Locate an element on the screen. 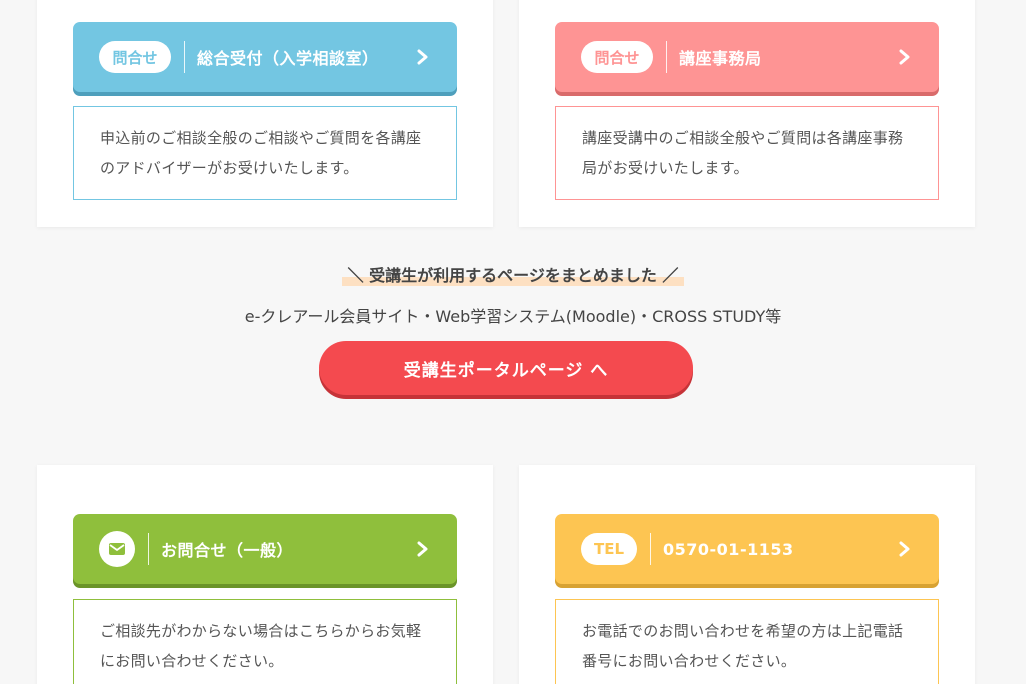 Image resolution: width=1026 pixels, height=684 pixels. portal-heading: ＼ 受講生が利用するページをまとめました ／ is located at coordinates (513, 274).